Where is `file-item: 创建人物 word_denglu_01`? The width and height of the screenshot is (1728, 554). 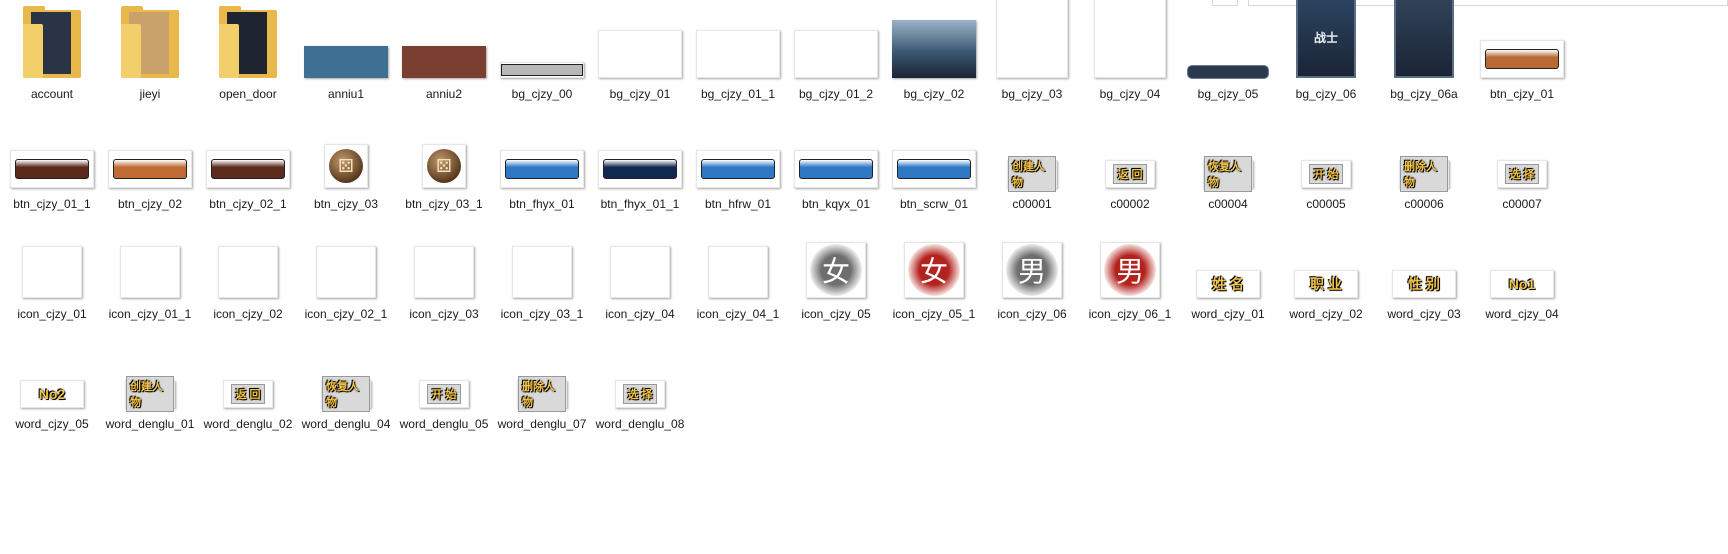
file-item: 创建人物 word_denglu_01 is located at coordinates (150, 394).